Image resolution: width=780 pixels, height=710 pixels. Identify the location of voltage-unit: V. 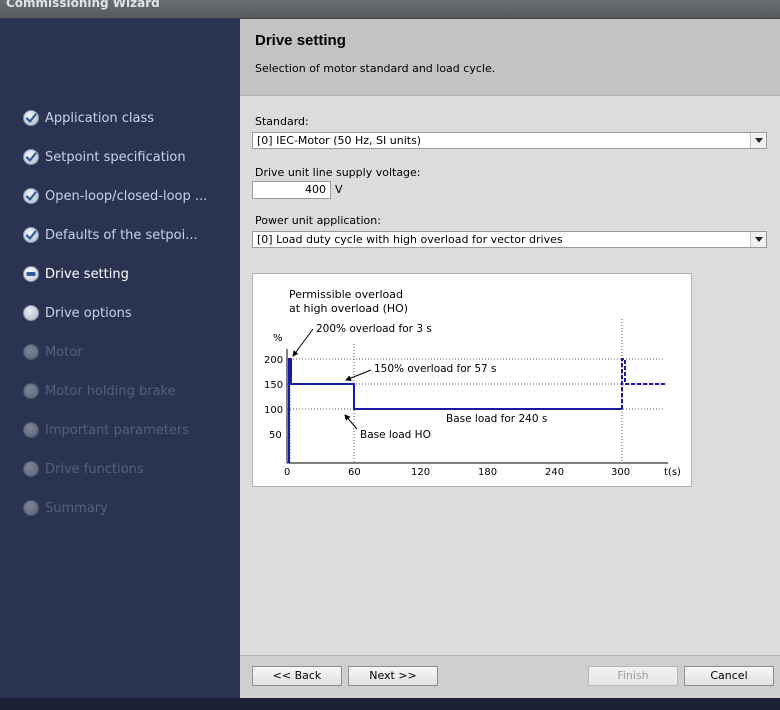
(339, 189).